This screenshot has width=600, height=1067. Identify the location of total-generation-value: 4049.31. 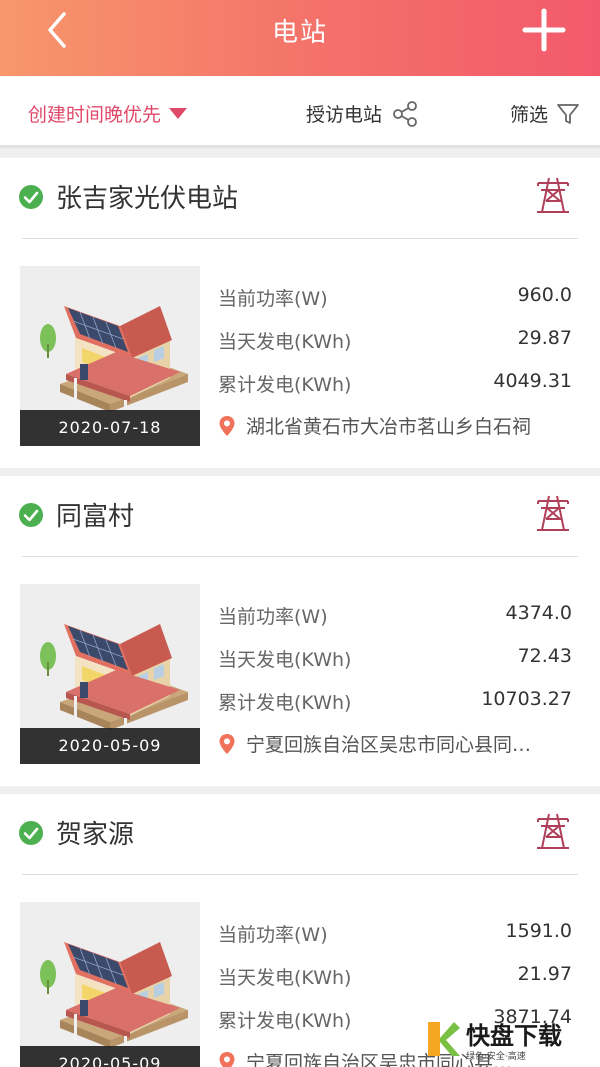
(532, 381).